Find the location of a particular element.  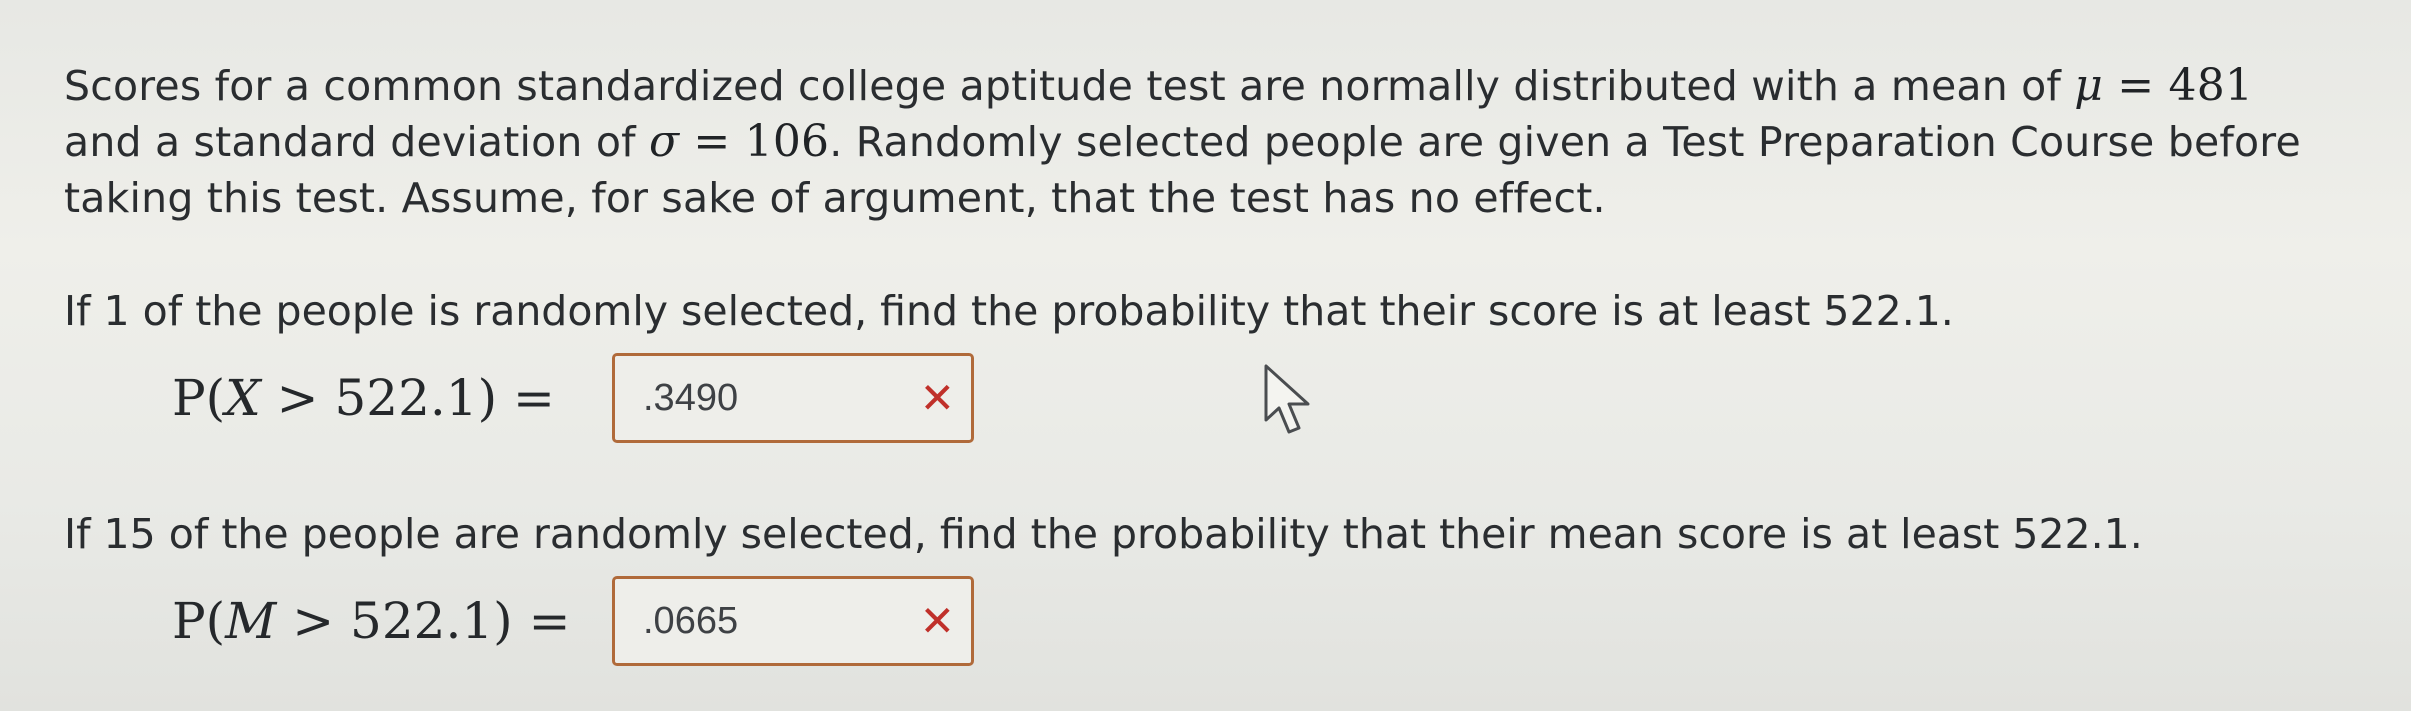

probability-expression-2: P(M > 522.1) = is located at coordinates (392, 621).